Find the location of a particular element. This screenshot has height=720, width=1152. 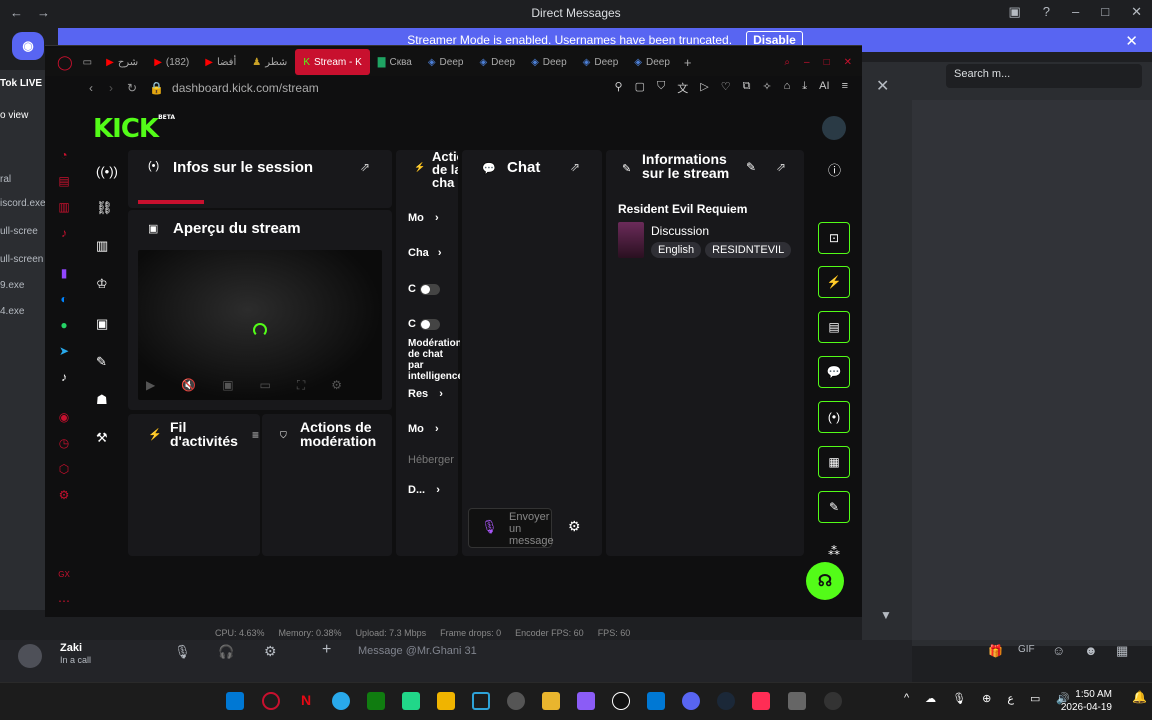

snapshot-icon: ▢ is located at coordinates (640, 88).